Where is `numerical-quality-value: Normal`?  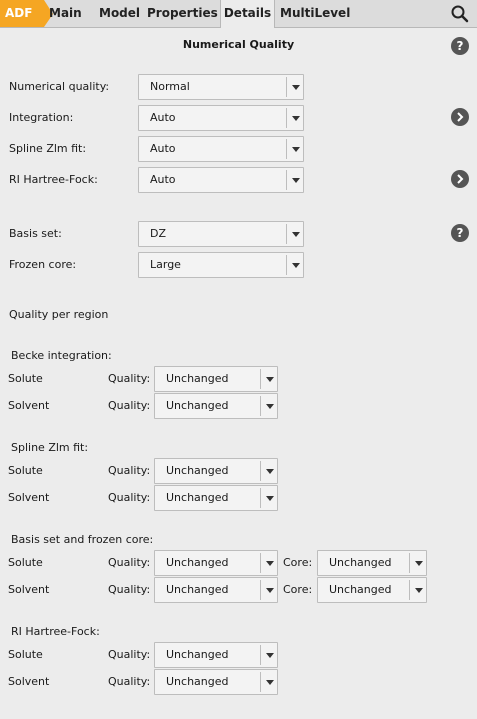 numerical-quality-value: Normal is located at coordinates (170, 86).